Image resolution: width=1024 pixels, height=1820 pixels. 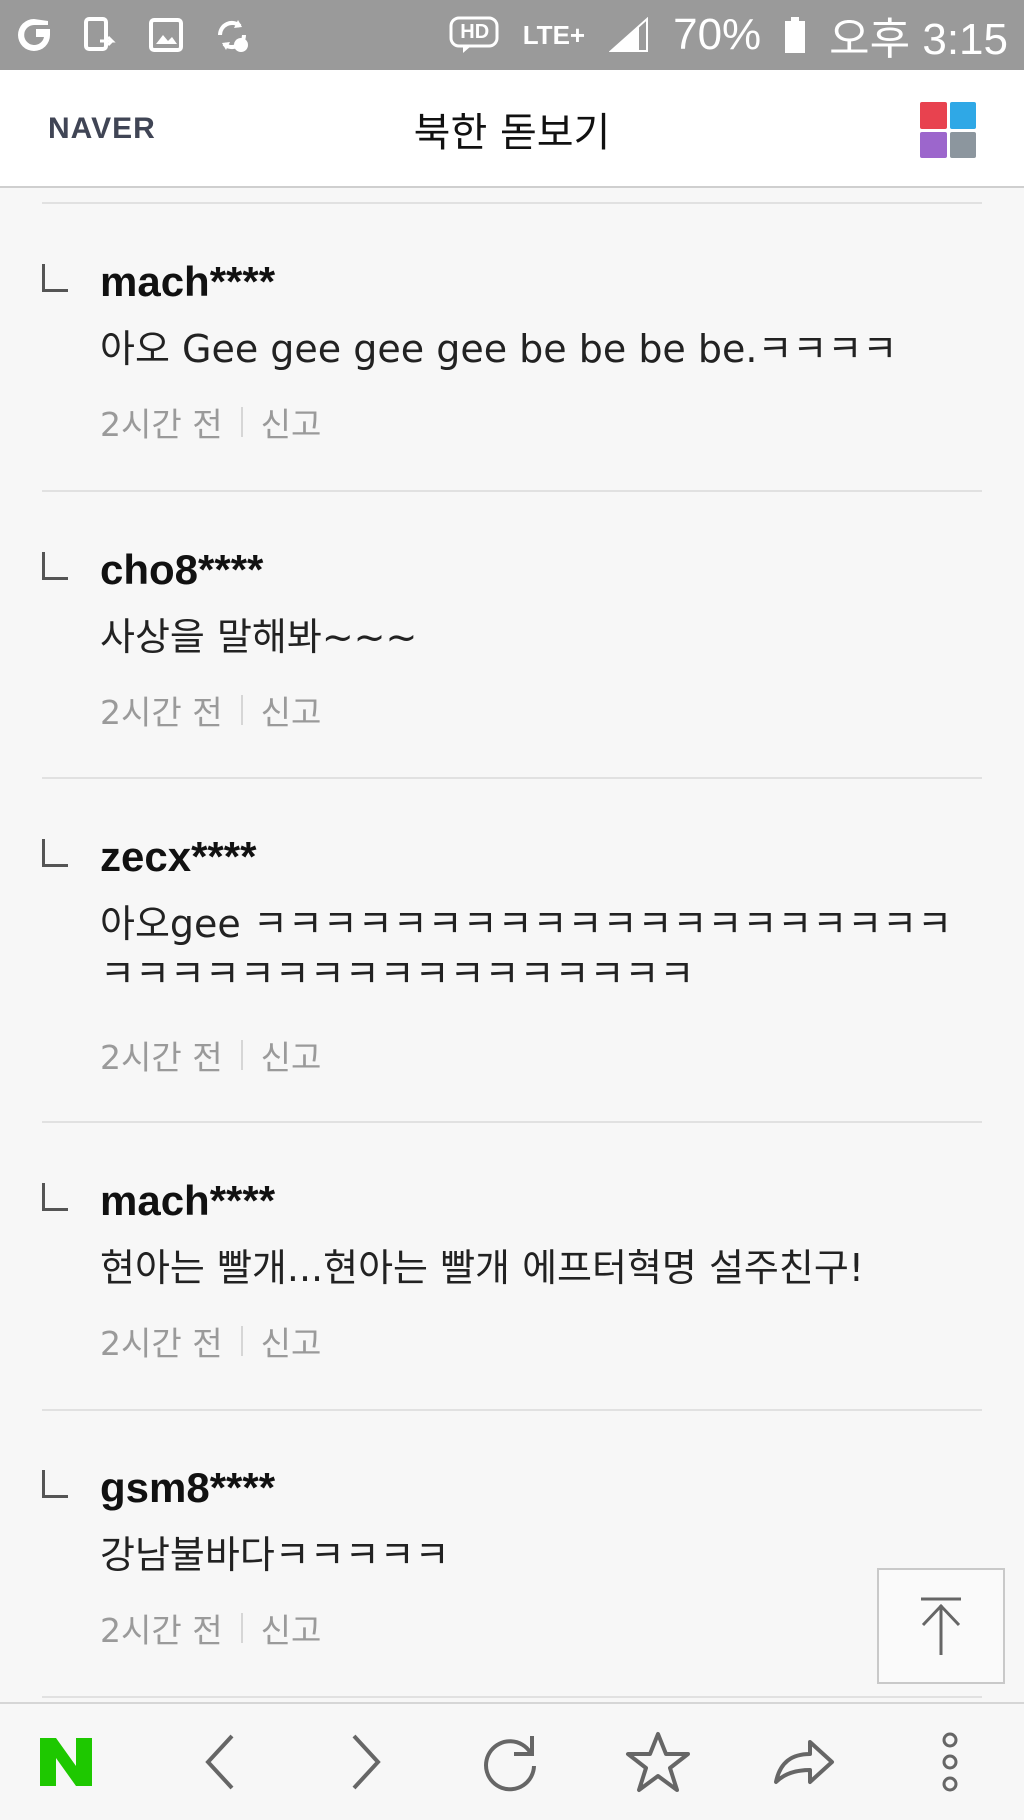 What do you see at coordinates (554, 34) in the screenshot?
I see `network-type: LTE+` at bounding box center [554, 34].